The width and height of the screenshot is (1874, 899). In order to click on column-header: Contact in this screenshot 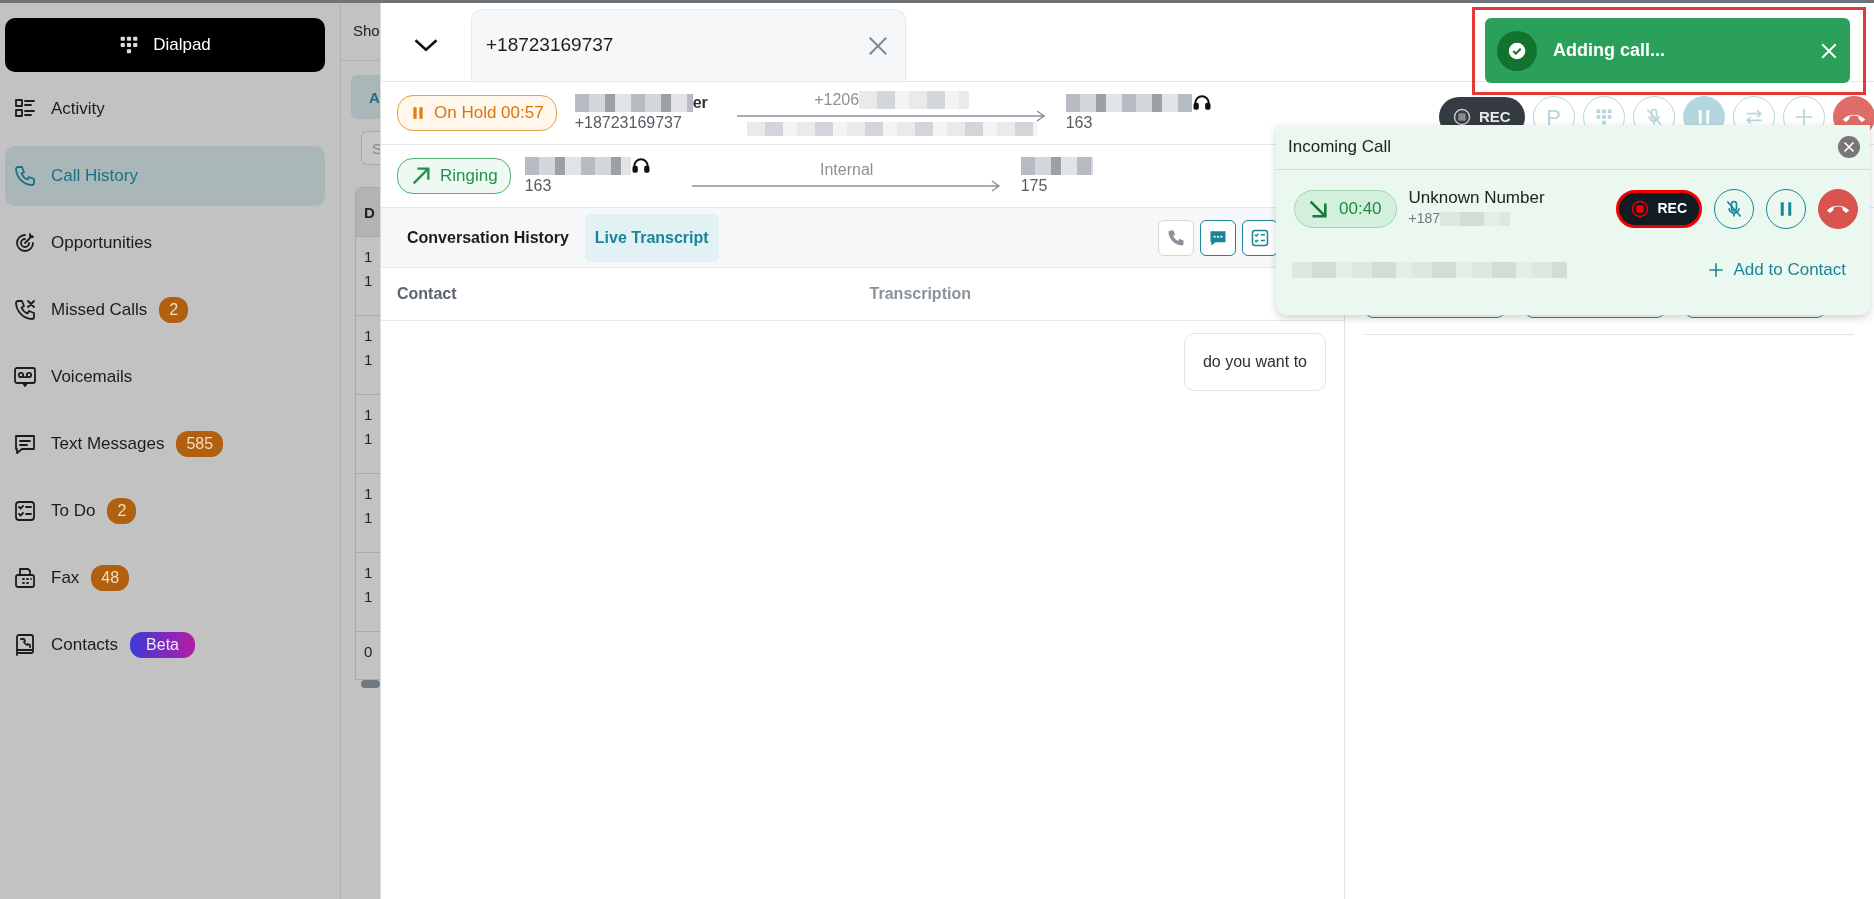, I will do `click(427, 294)`.